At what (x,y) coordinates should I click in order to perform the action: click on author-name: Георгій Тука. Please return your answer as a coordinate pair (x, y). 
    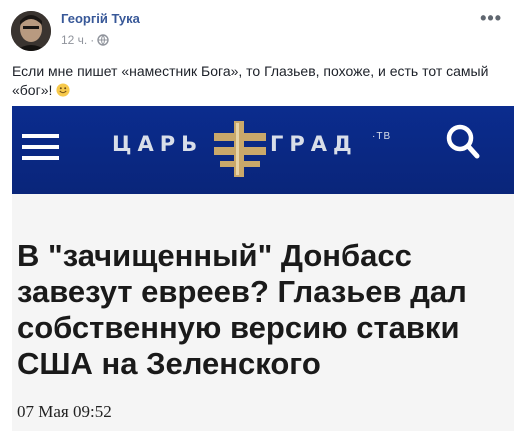
    Looking at the image, I should click on (100, 18).